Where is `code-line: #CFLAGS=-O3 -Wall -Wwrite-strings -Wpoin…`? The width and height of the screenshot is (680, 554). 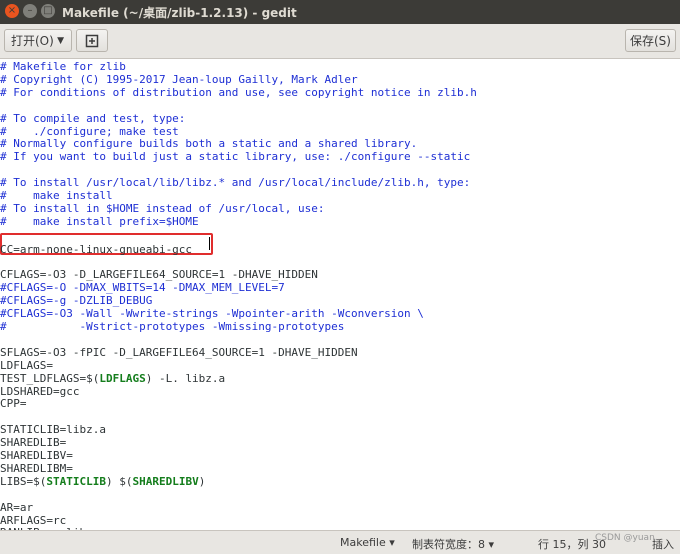 code-line: #CFLAGS=-O3 -Wall -Wwrite-strings -Wpoin… is located at coordinates (212, 313).